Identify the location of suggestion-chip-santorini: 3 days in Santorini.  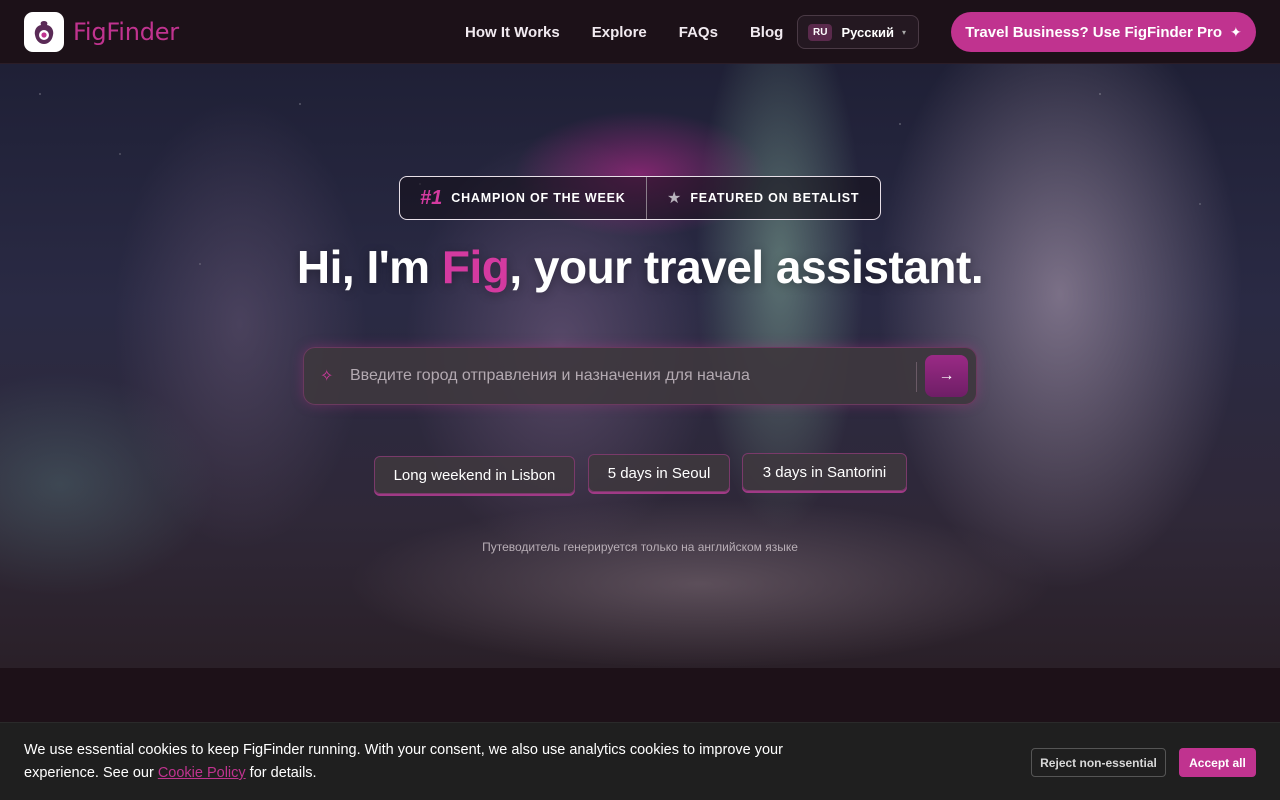
(824, 472).